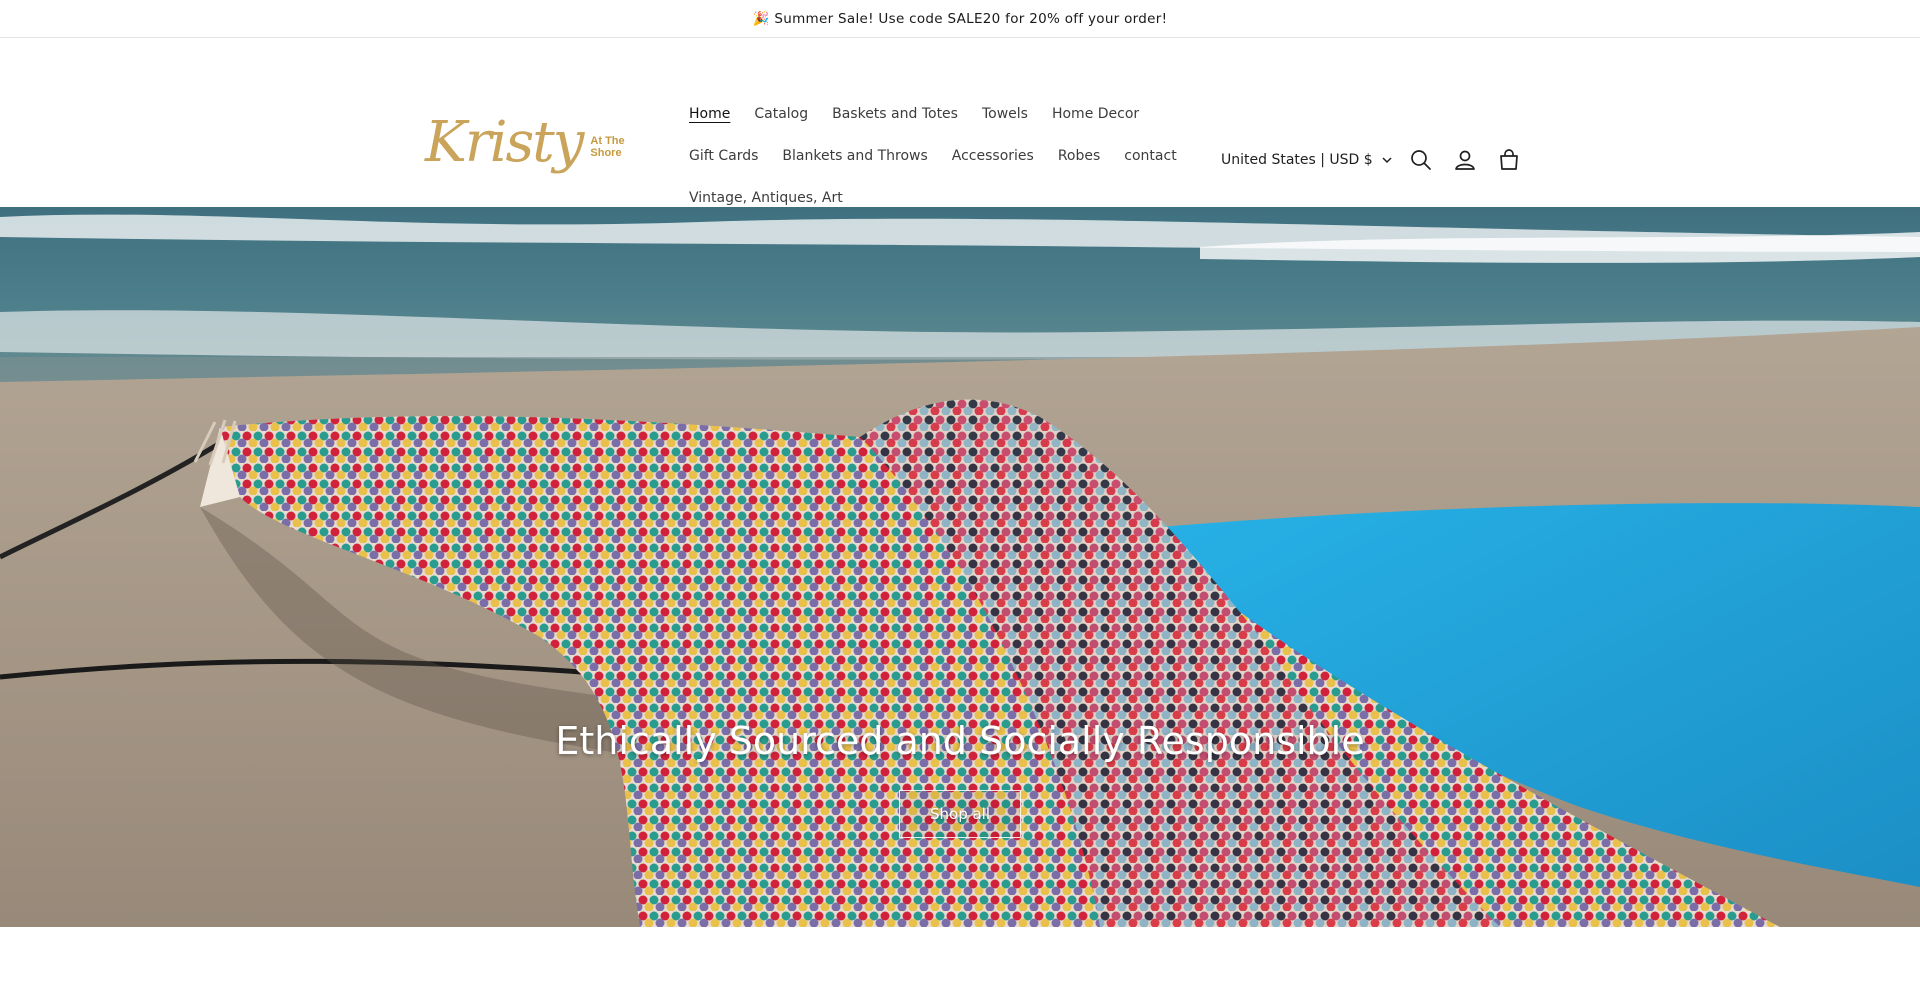 This screenshot has height=993, width=1920. I want to click on nav-item-catalog: Catalog, so click(781, 114).